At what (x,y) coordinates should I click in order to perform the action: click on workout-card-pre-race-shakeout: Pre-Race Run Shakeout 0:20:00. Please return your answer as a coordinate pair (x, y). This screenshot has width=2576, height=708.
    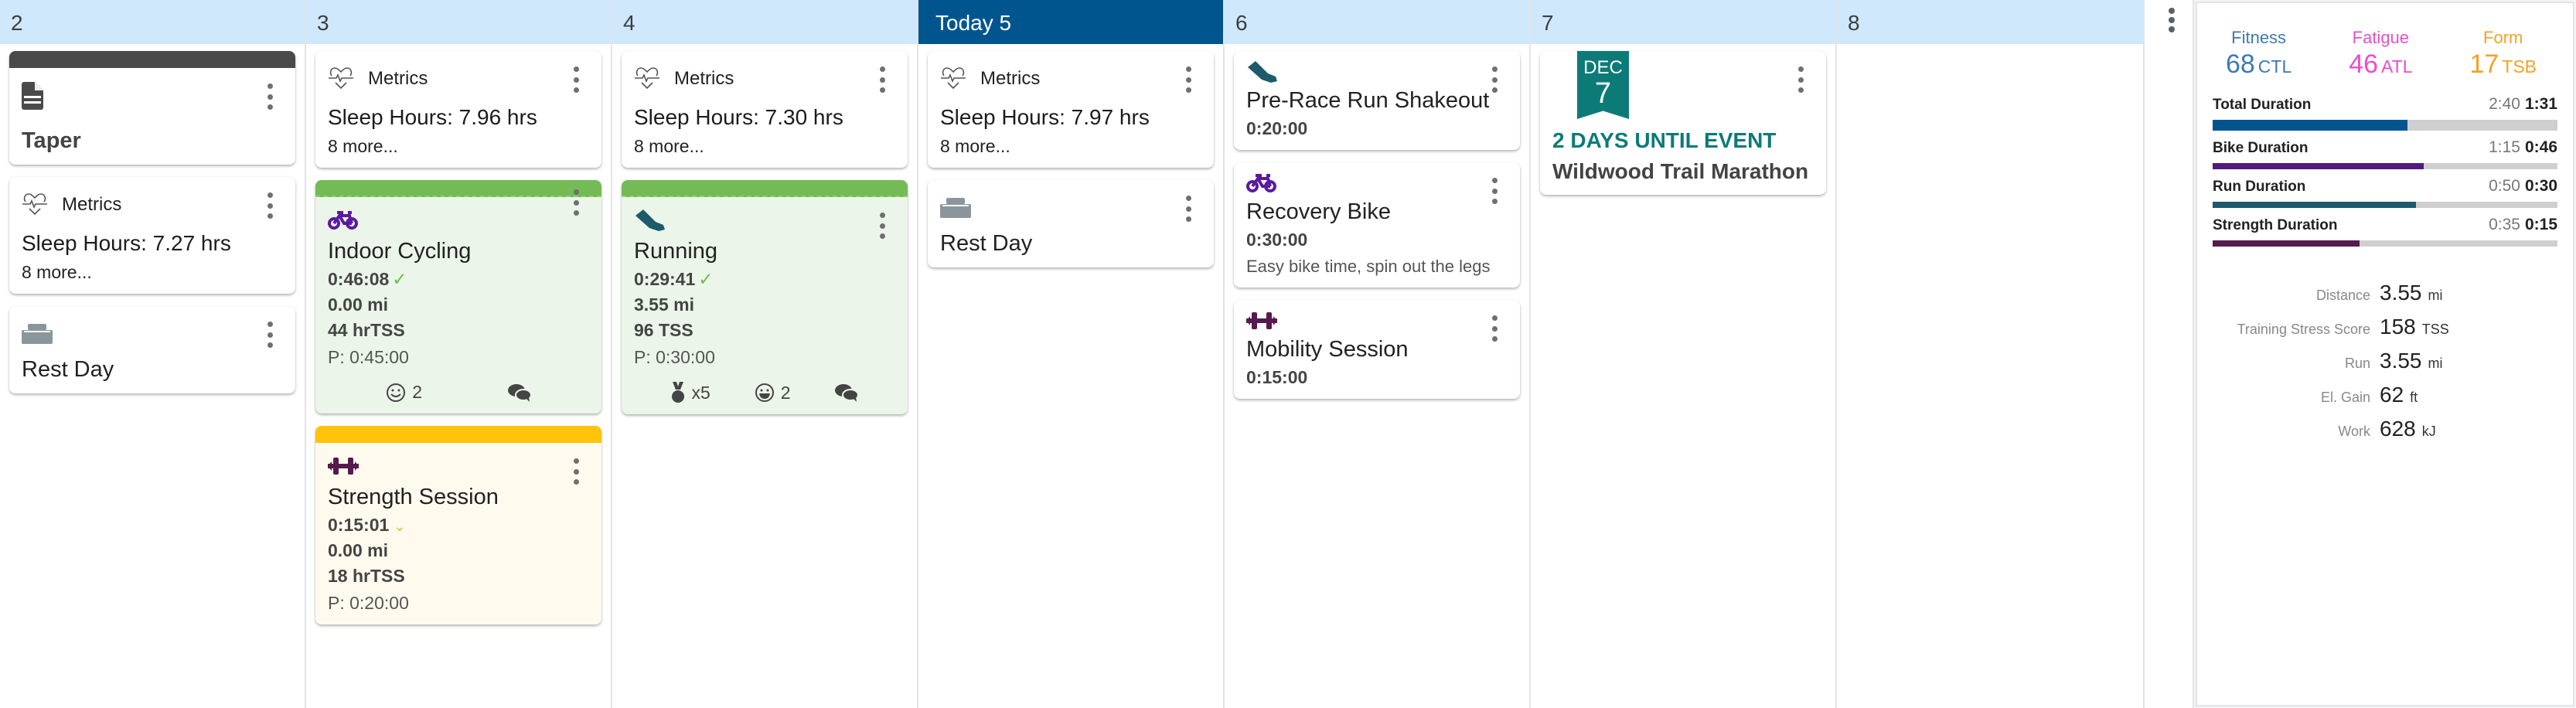
    Looking at the image, I should click on (1377, 100).